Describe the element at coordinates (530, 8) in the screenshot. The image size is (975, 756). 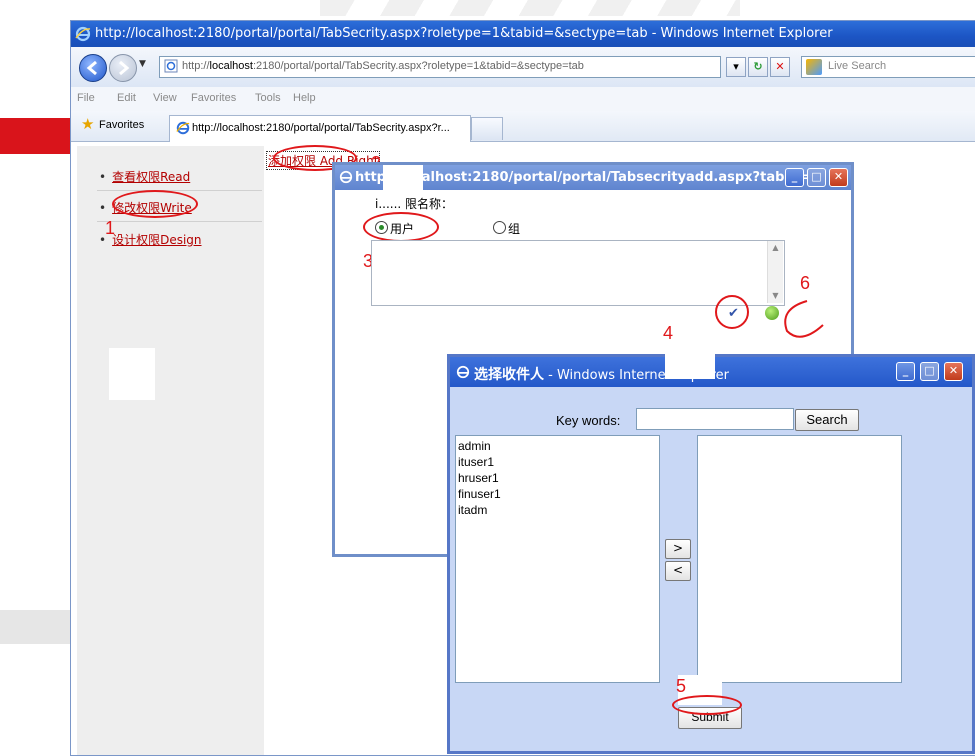
I see `background-stripes` at that location.